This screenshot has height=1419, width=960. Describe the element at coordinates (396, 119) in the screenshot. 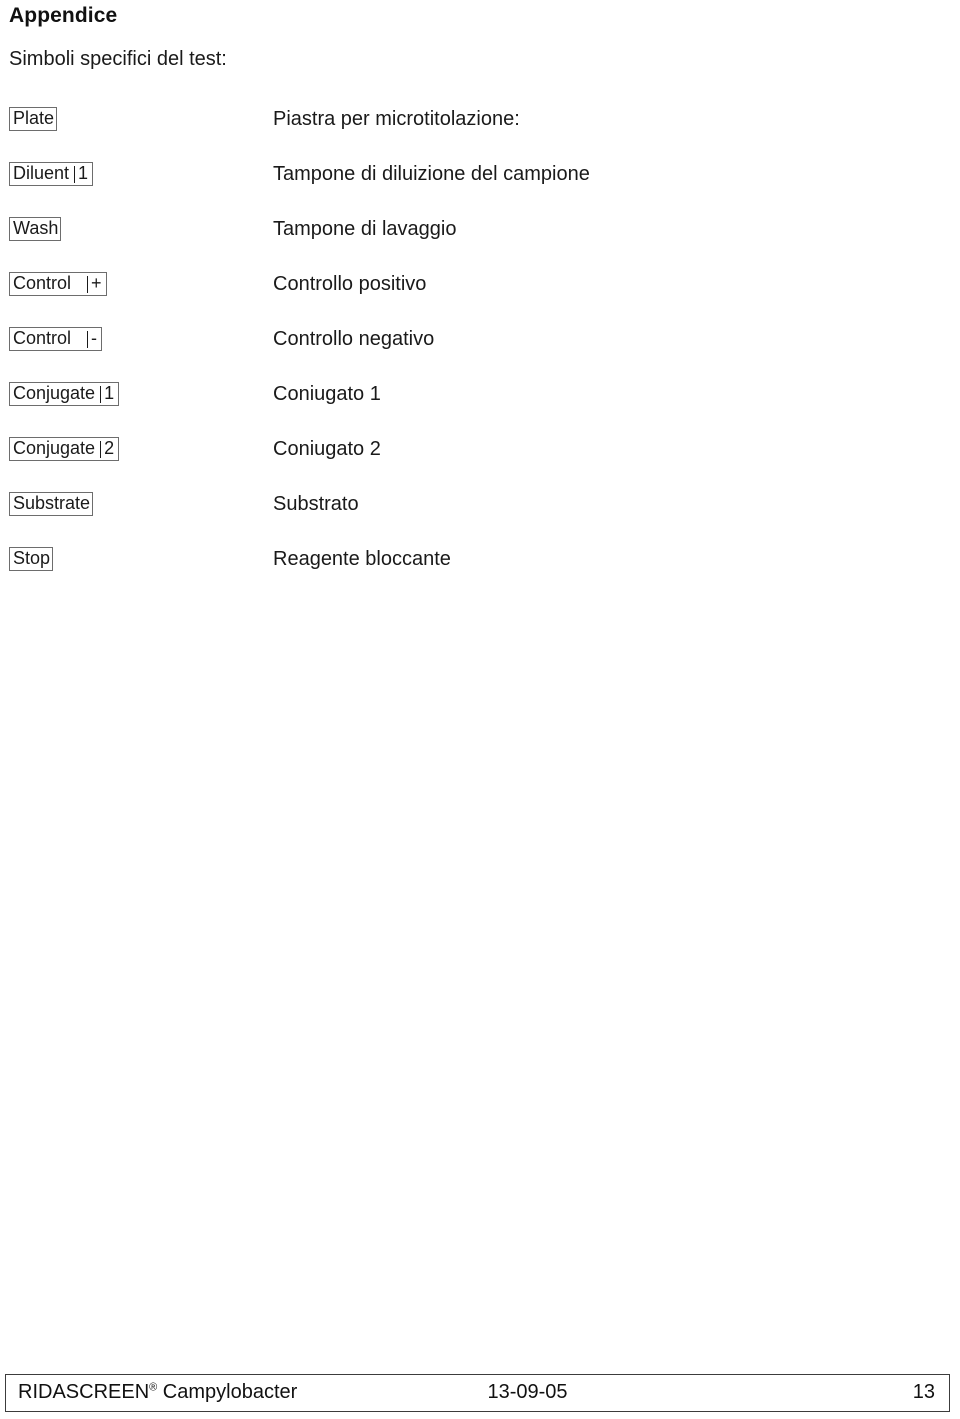

I see `symbol-description: Piastra per microtitolazione:` at that location.